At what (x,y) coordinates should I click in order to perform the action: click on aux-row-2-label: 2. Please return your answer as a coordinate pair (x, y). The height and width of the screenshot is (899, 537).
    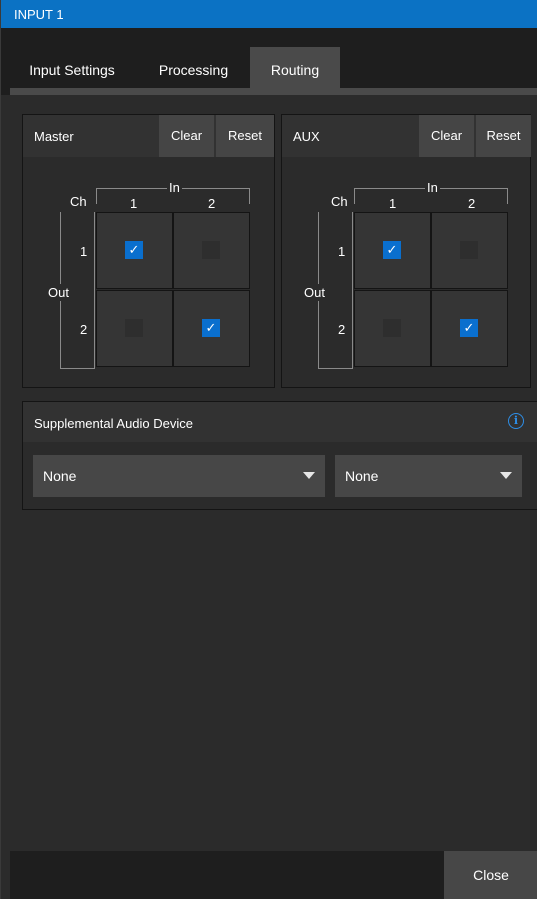
    Looking at the image, I should click on (342, 329).